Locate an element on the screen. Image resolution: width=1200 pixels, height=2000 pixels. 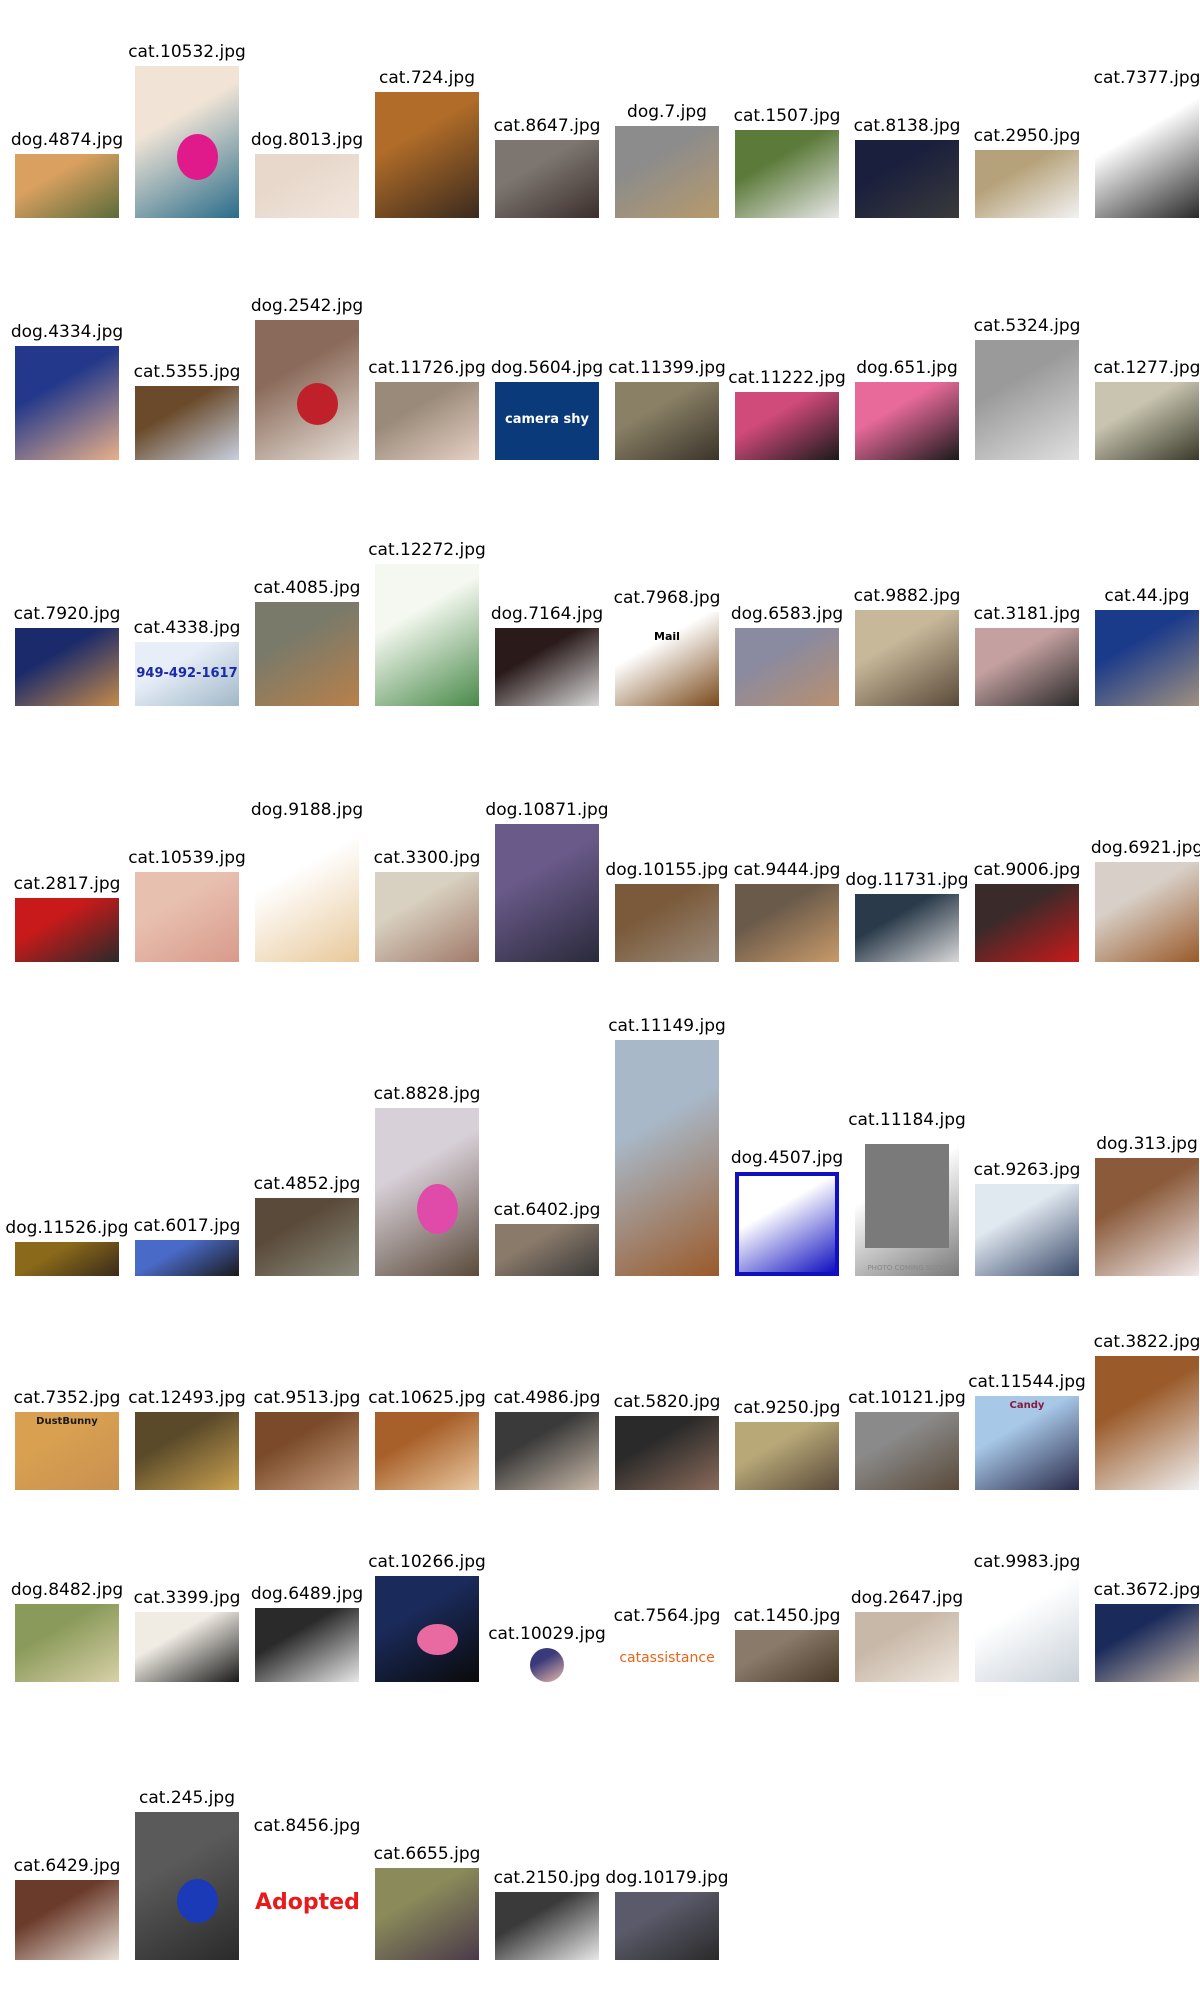
filename-label: cat.4986.jpg is located at coordinates (547, 1398).